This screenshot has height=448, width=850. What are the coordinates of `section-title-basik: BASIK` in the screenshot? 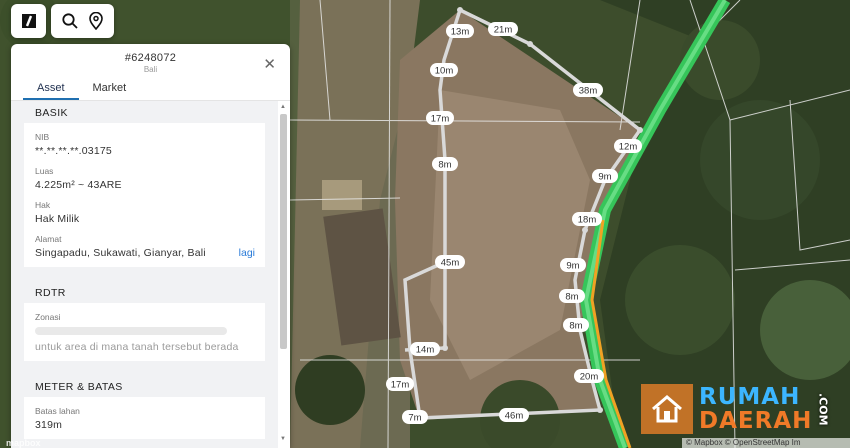 It's located at (51, 113).